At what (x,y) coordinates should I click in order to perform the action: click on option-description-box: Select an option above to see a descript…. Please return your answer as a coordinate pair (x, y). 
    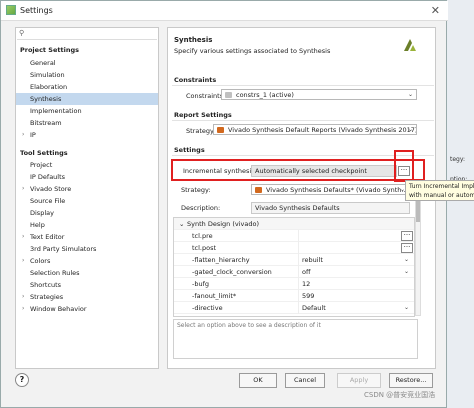
    Looking at the image, I should click on (295, 339).